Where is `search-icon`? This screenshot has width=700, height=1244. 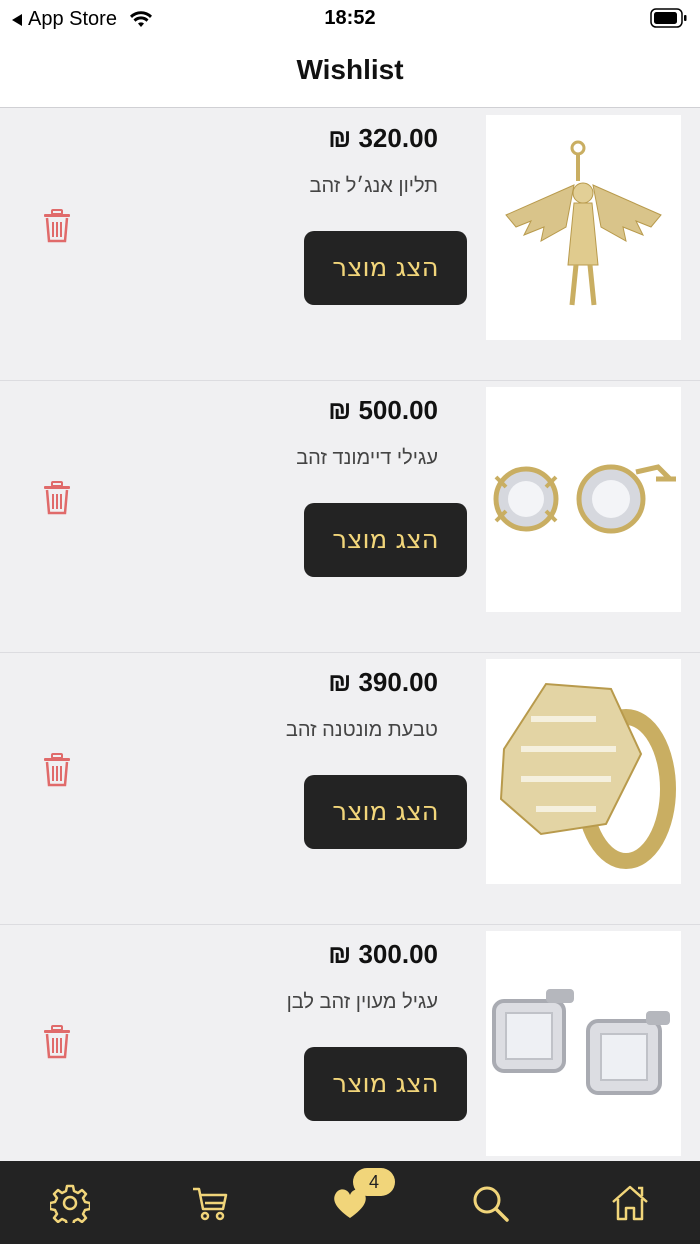
search-icon is located at coordinates (491, 1204).